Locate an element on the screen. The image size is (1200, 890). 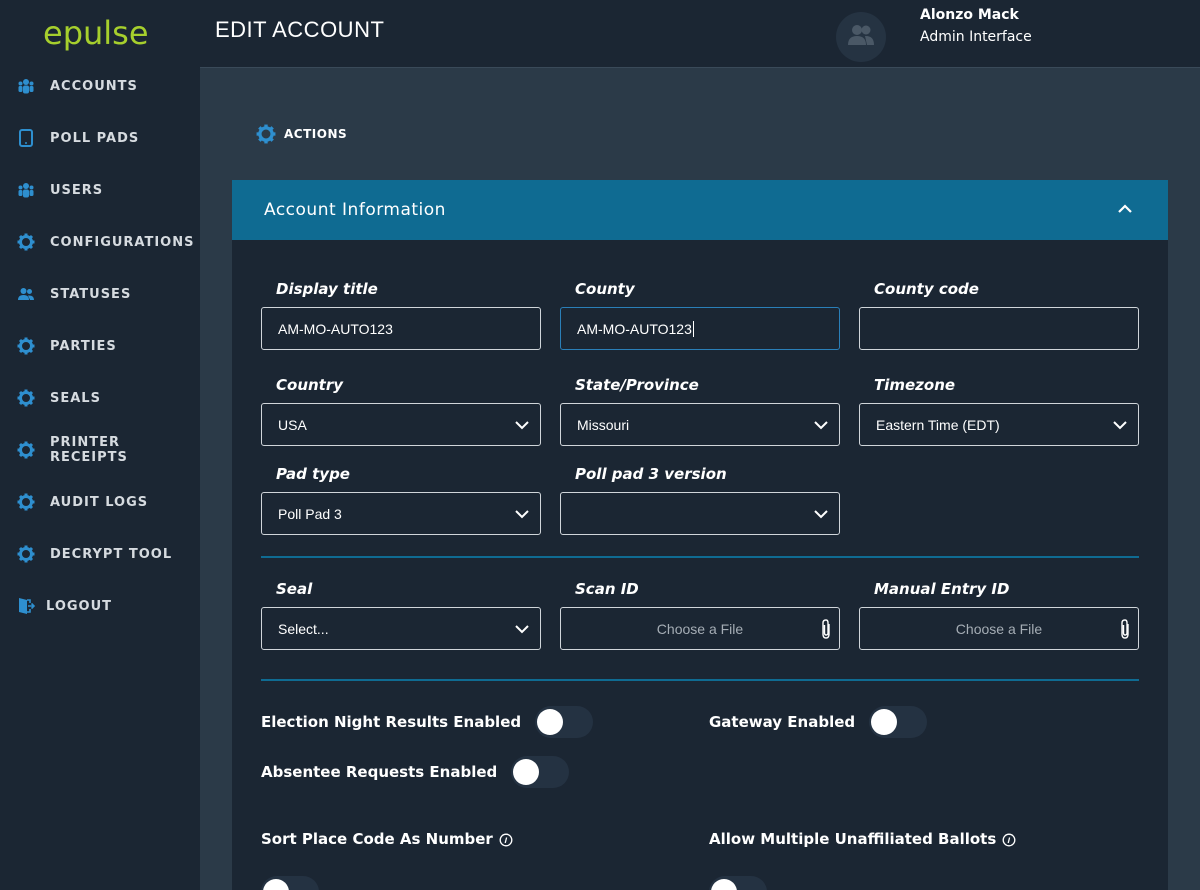
county-code-input is located at coordinates (999, 328).